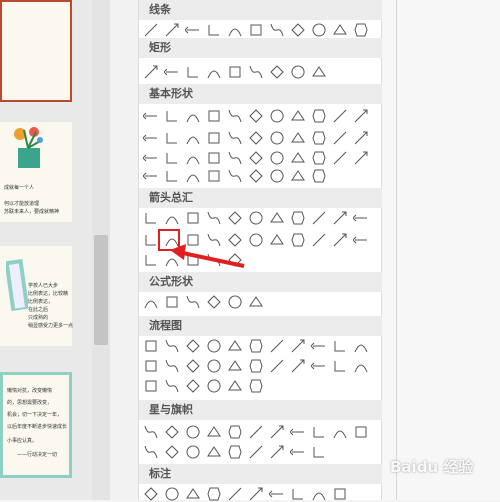  I want to click on thumbnail-scrollbar, so click(101, 250).